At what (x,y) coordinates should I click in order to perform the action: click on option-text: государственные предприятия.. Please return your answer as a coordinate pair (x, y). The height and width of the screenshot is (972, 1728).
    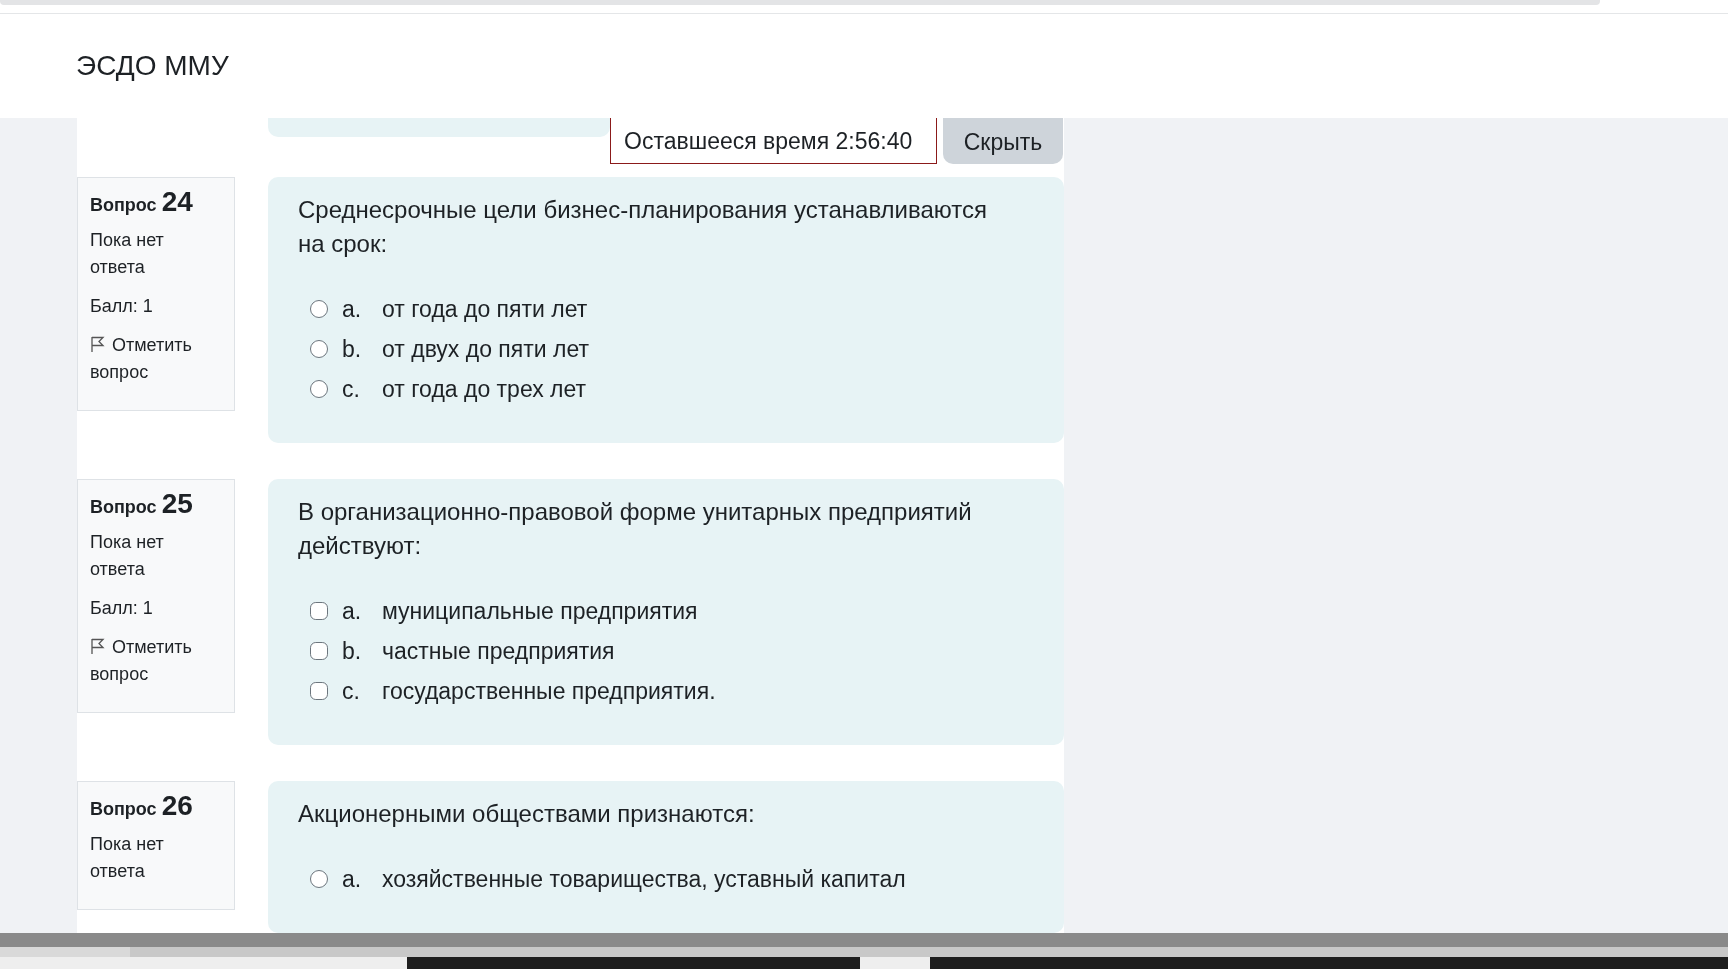
    Looking at the image, I should click on (549, 691).